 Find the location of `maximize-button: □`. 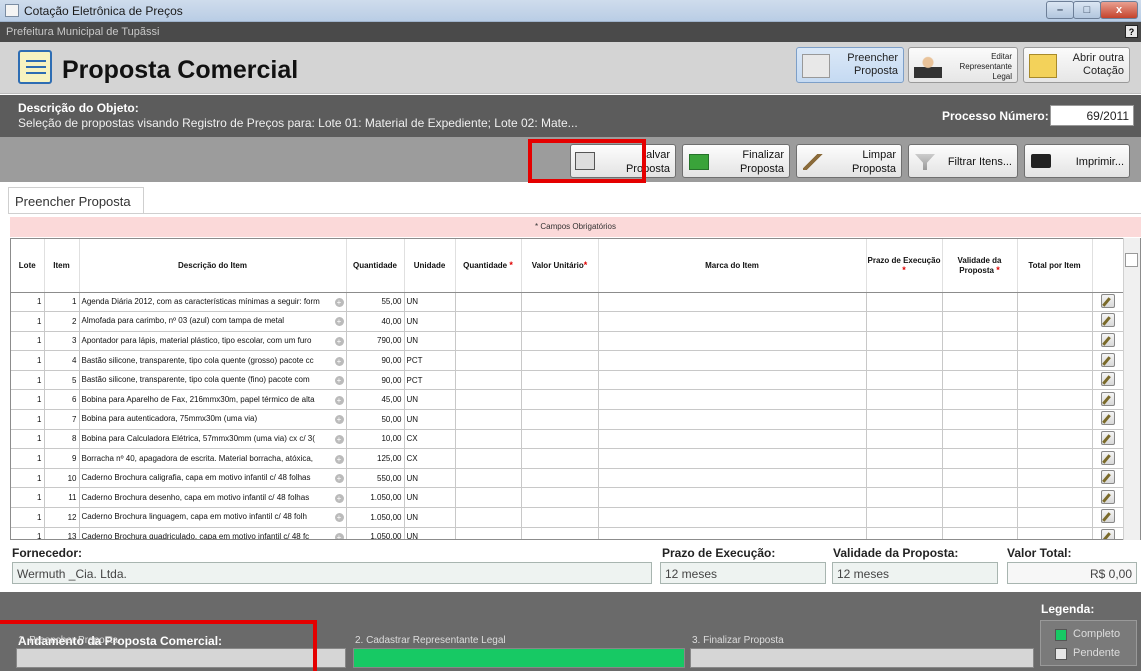

maximize-button: □ is located at coordinates (1087, 10).